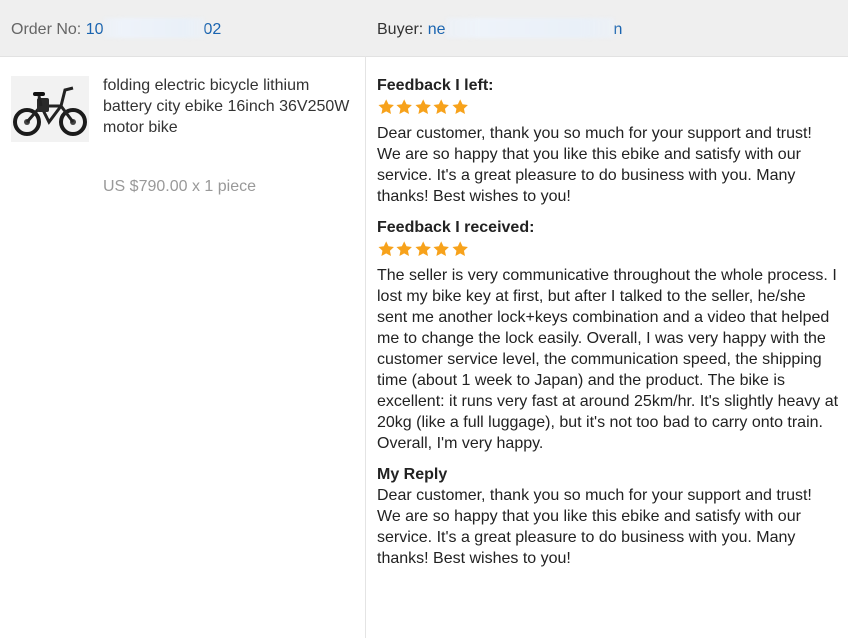  I want to click on order-number: Order No: 10 02, so click(116, 28).